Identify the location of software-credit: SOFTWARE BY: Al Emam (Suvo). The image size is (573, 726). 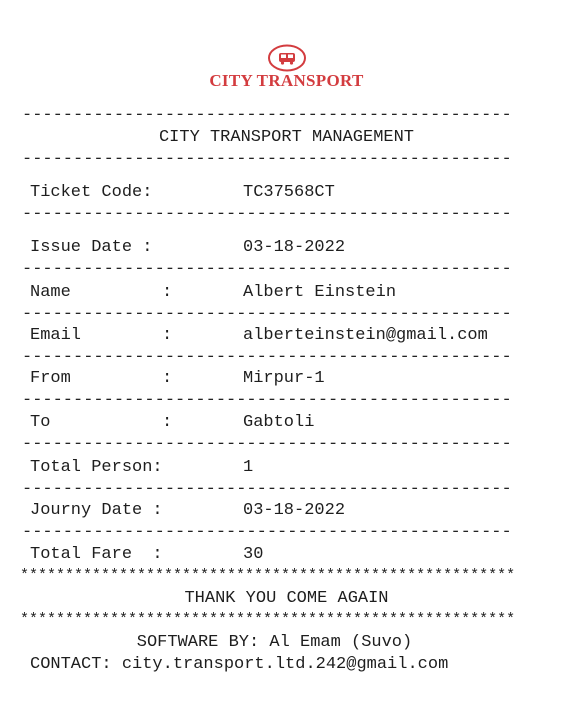
(274, 642).